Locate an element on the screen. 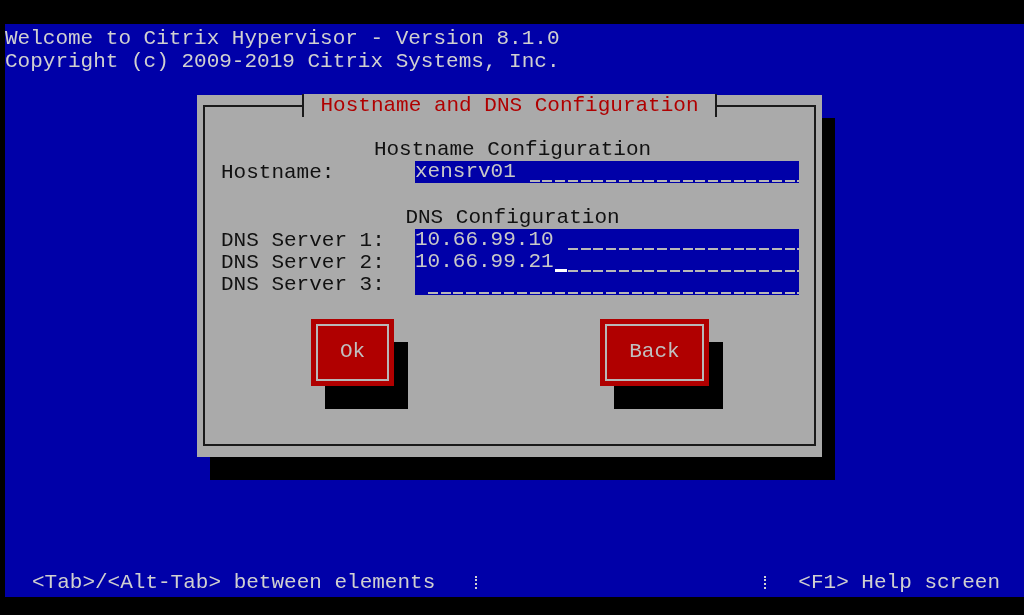  field-value: 10.66.99.10 is located at coordinates (485, 240).